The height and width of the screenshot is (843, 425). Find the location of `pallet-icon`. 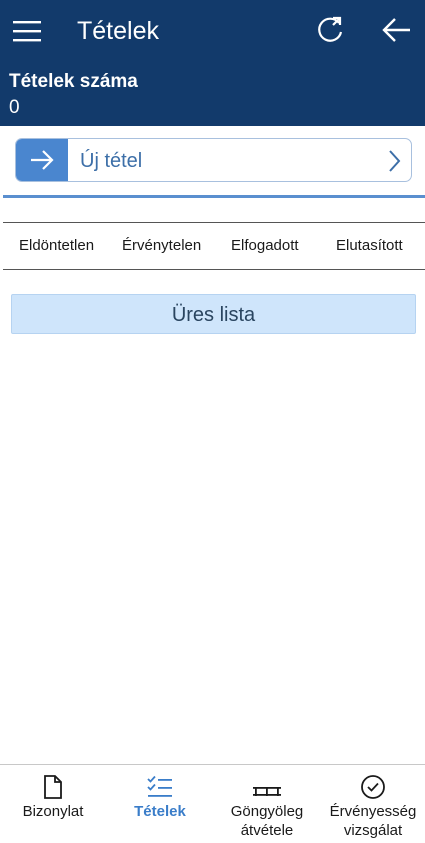

pallet-icon is located at coordinates (267, 791).